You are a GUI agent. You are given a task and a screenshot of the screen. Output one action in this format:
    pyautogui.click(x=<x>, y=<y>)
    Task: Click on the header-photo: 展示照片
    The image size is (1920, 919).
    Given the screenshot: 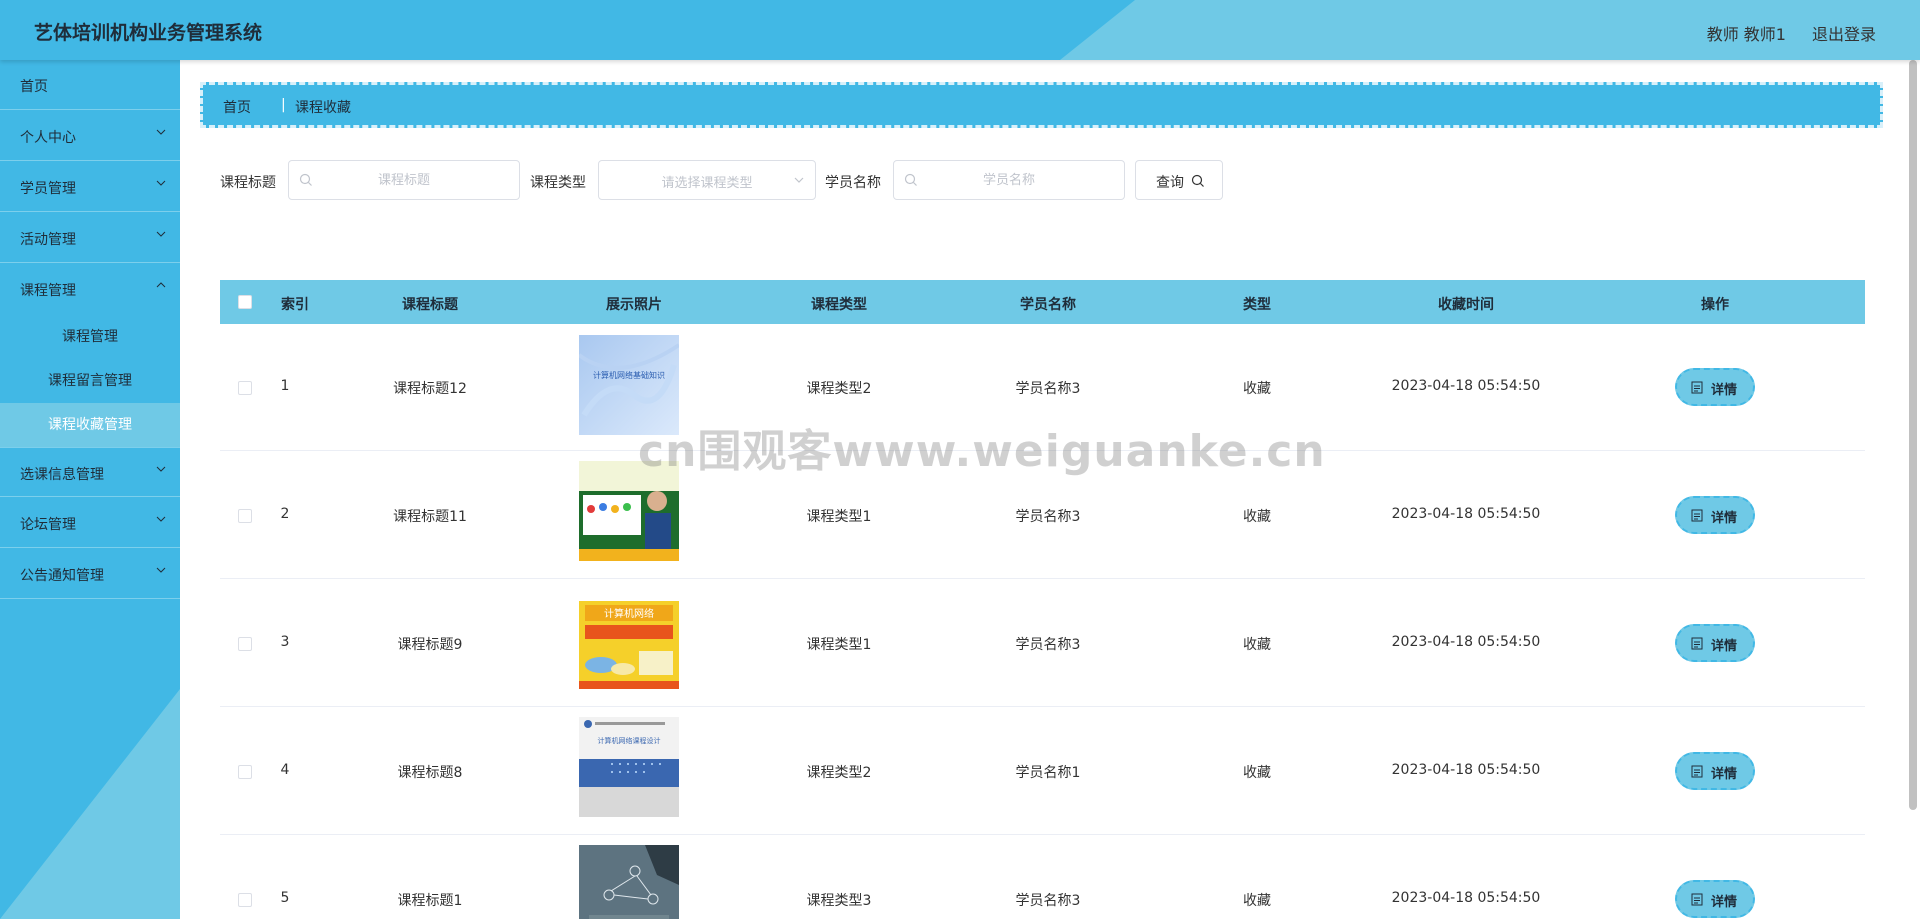 What is the action you would take?
    pyautogui.click(x=634, y=305)
    